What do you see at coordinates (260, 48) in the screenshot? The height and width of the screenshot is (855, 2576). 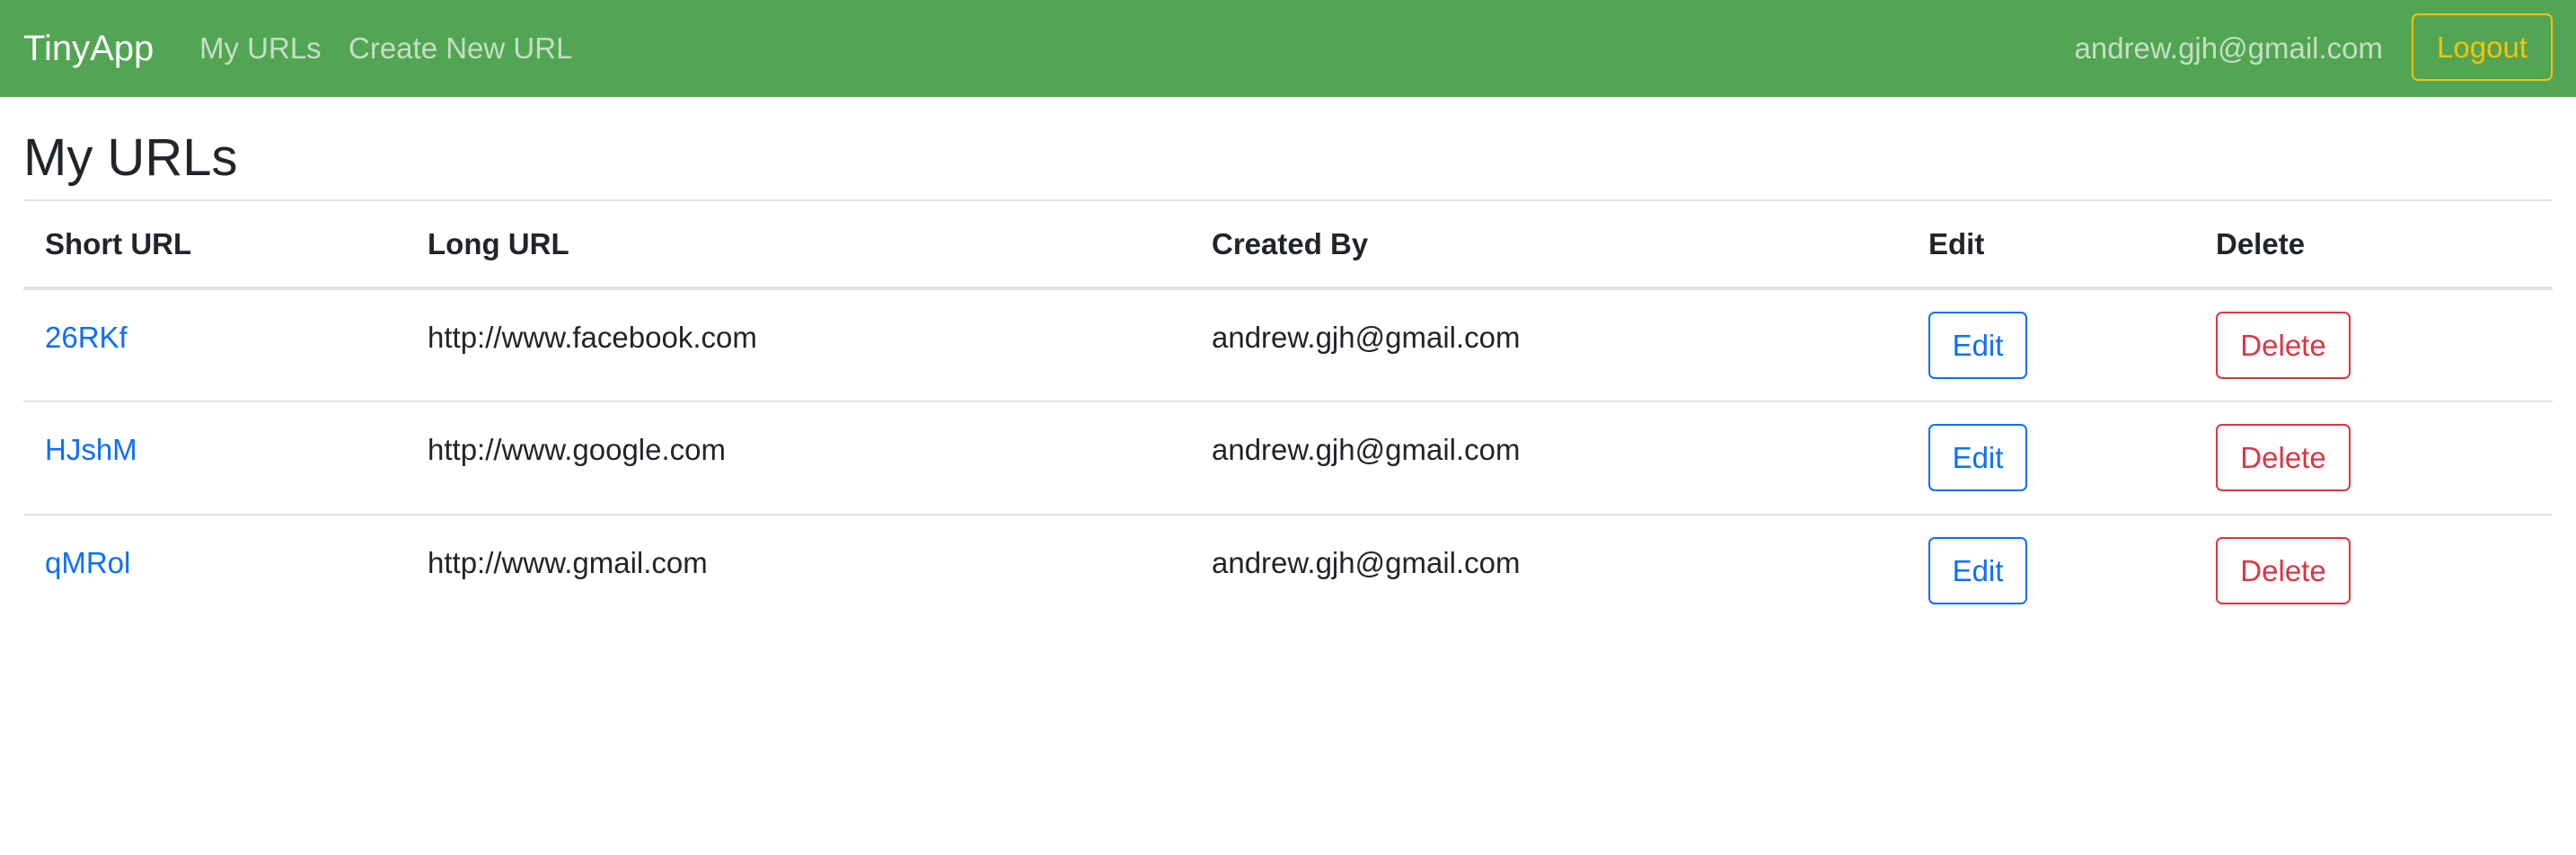 I see `nav-link-my-urls: My URLs` at bounding box center [260, 48].